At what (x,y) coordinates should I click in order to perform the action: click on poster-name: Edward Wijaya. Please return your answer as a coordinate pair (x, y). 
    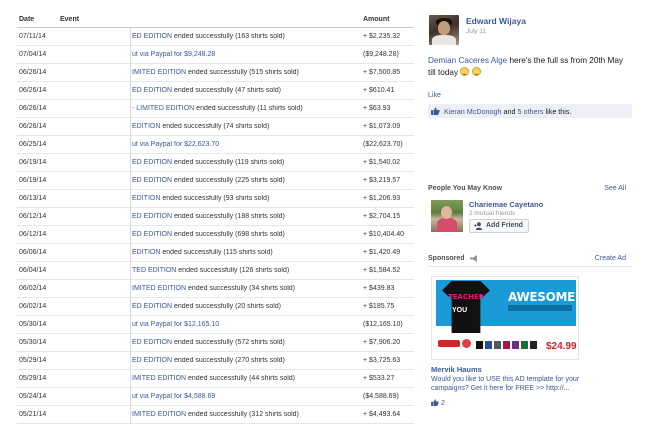
    Looking at the image, I should click on (496, 21).